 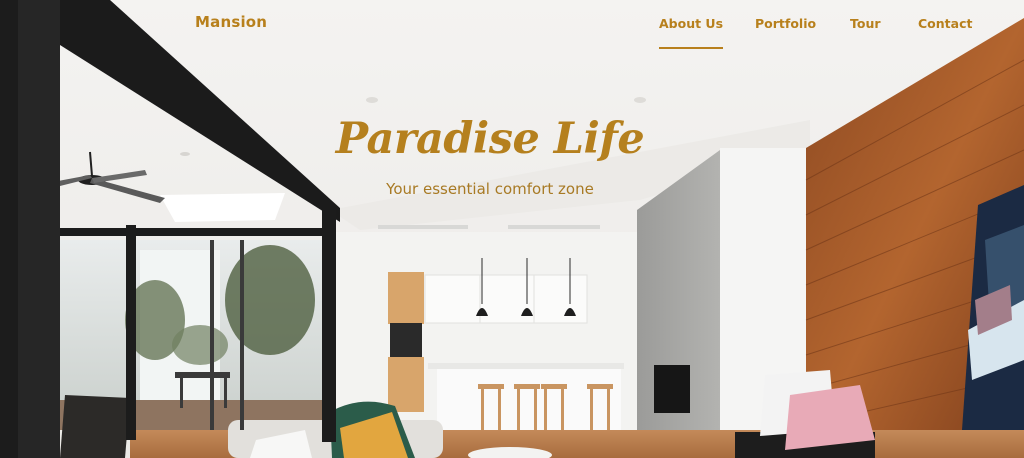 What do you see at coordinates (490, 189) in the screenshot?
I see `hero-subtitle: Your essential comfort zone` at bounding box center [490, 189].